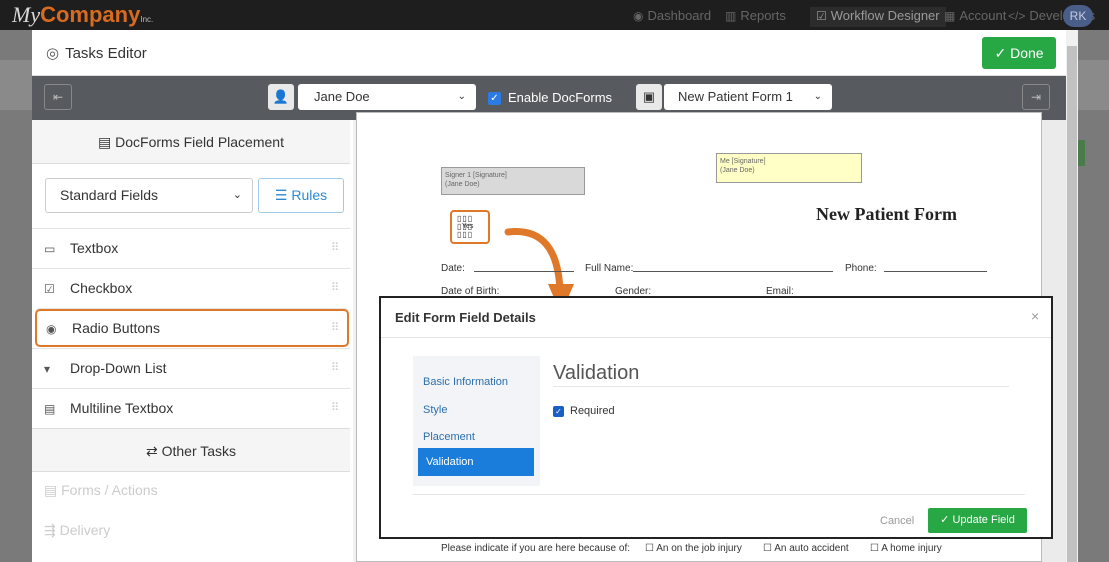 Image resolution: width=1109 pixels, height=562 pixels. I want to click on textbox-icon: ▭, so click(50, 249).